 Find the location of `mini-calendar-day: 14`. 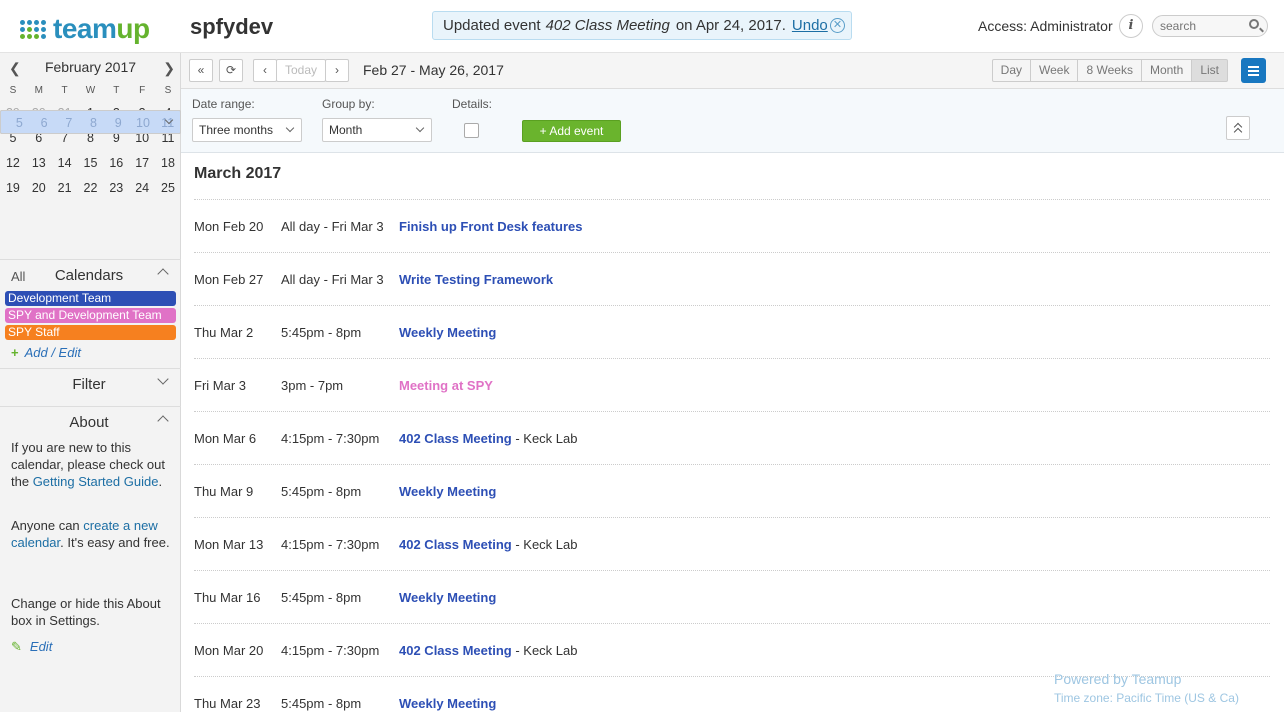

mini-calendar-day: 14 is located at coordinates (65, 163).